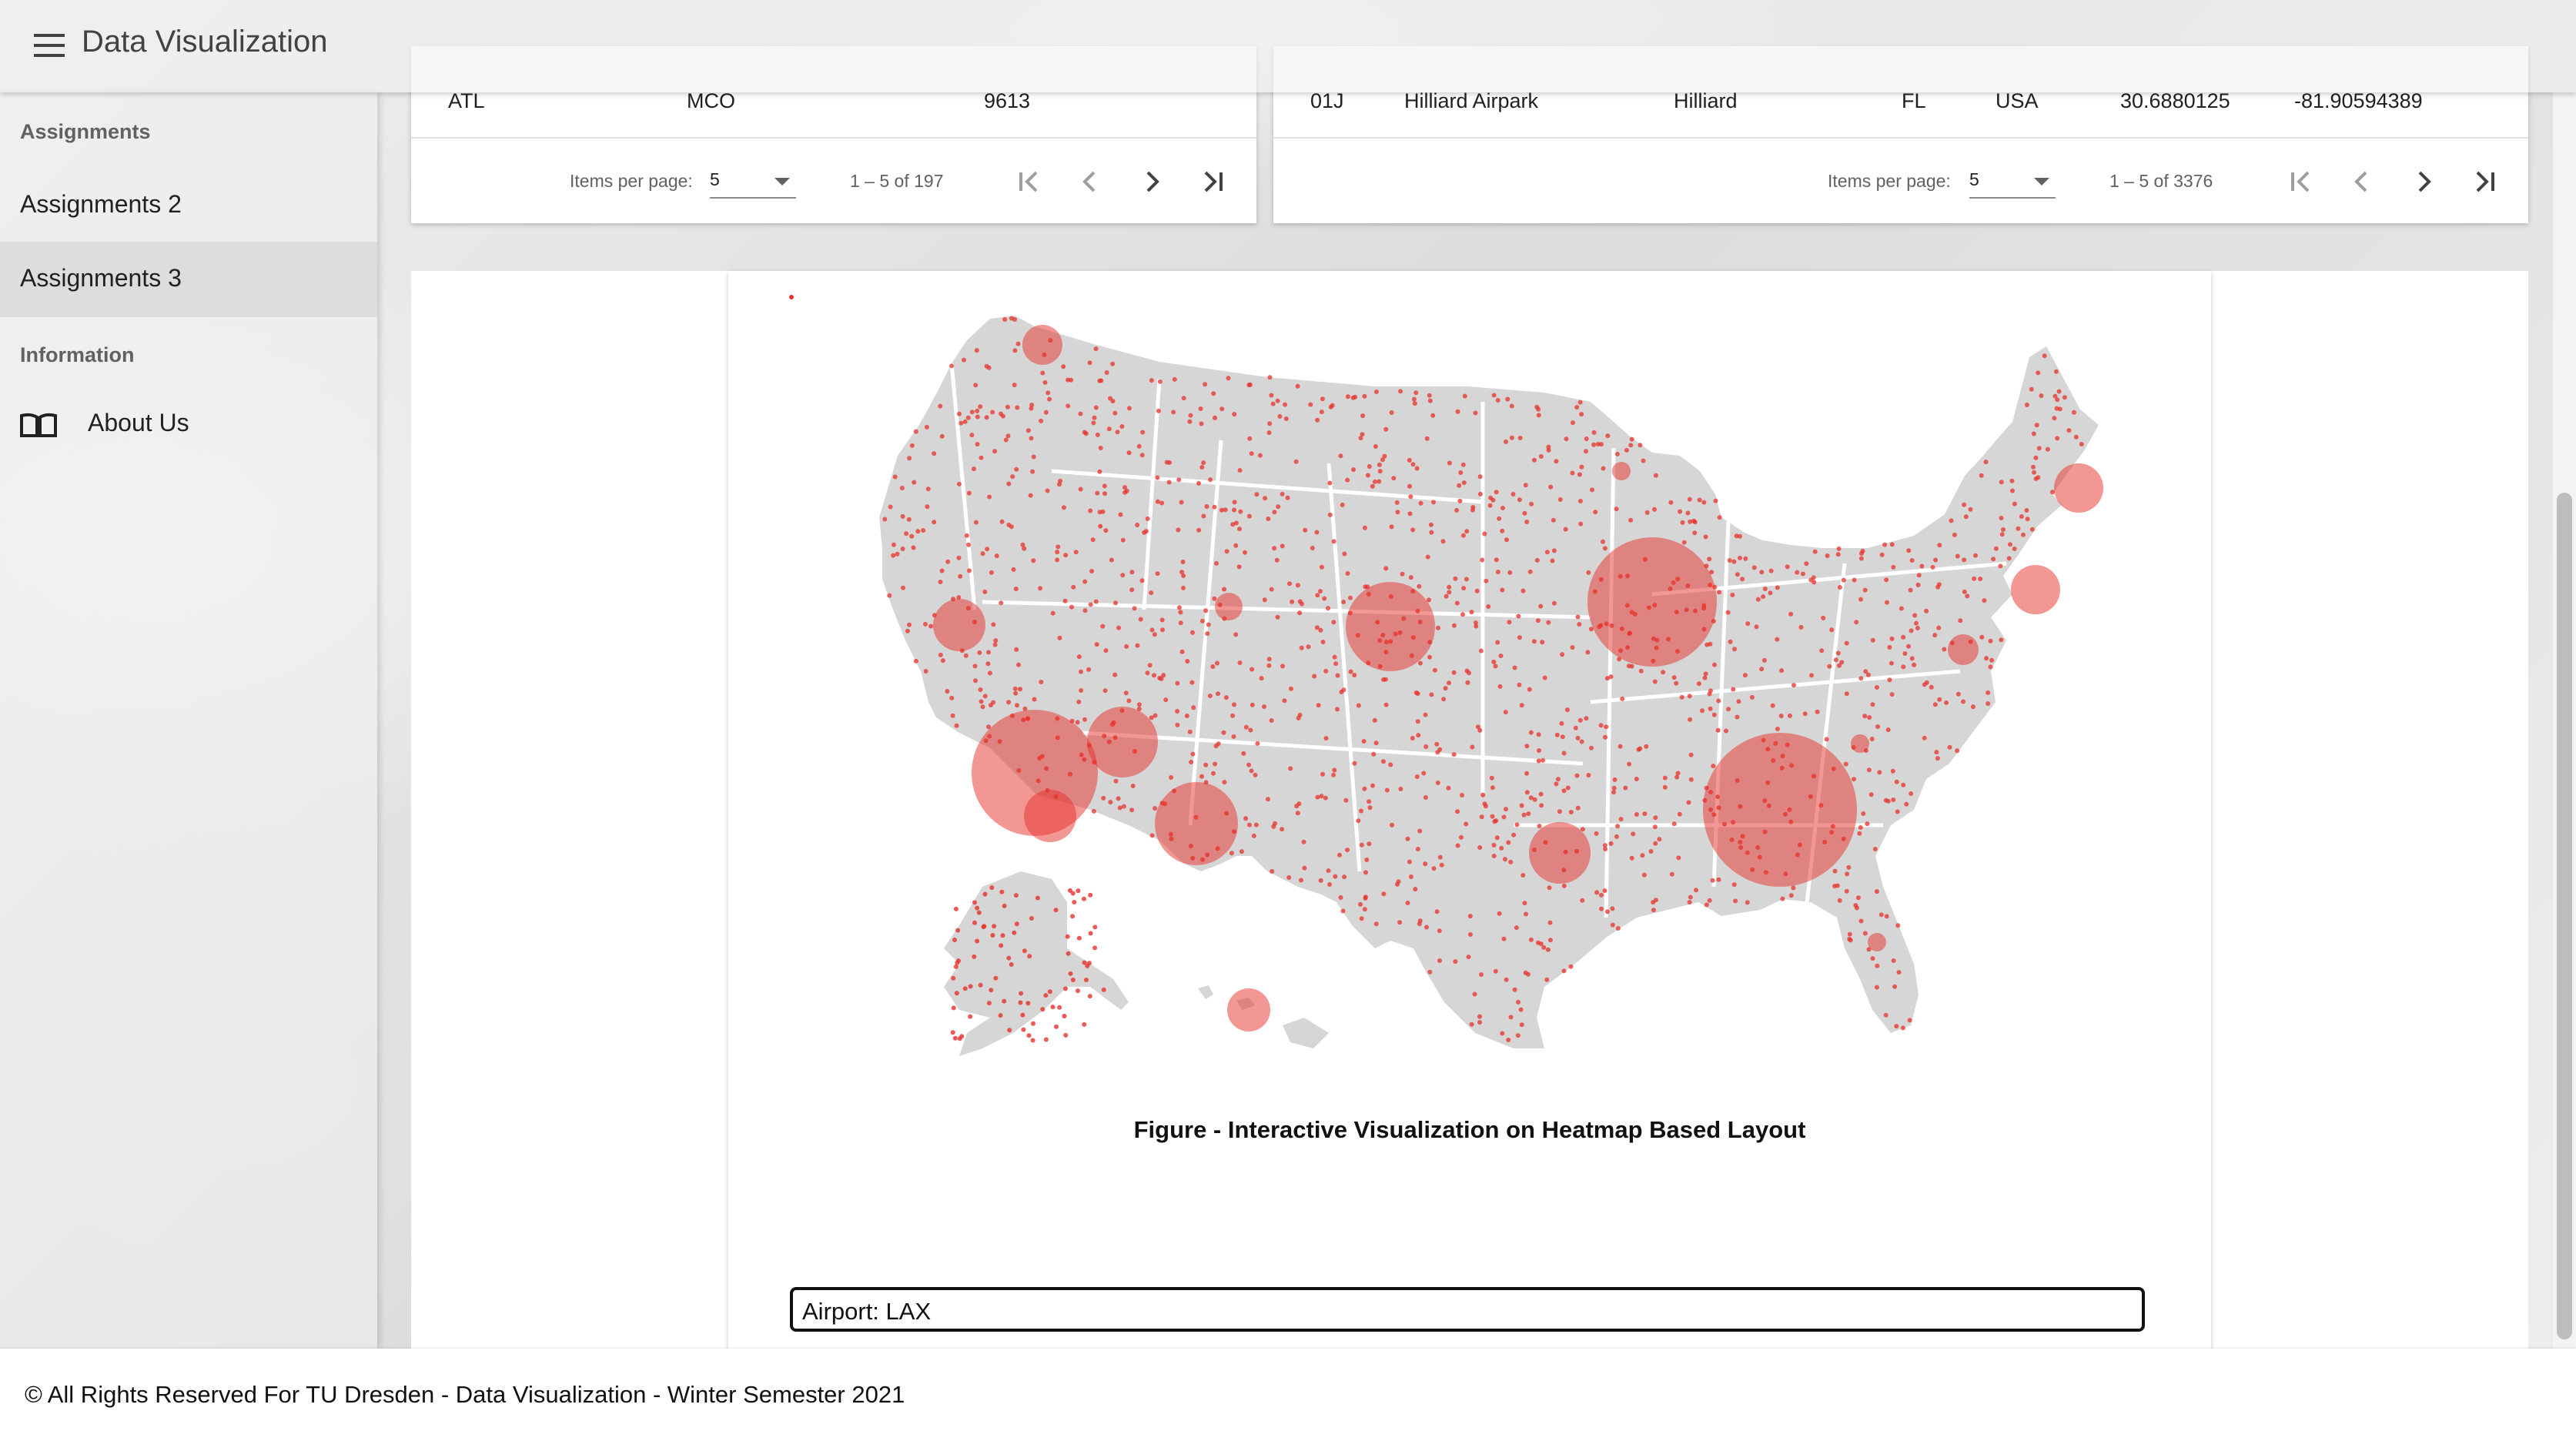 This screenshot has width=2576, height=1441. I want to click on page-scrollbar, so click(2565, 720).